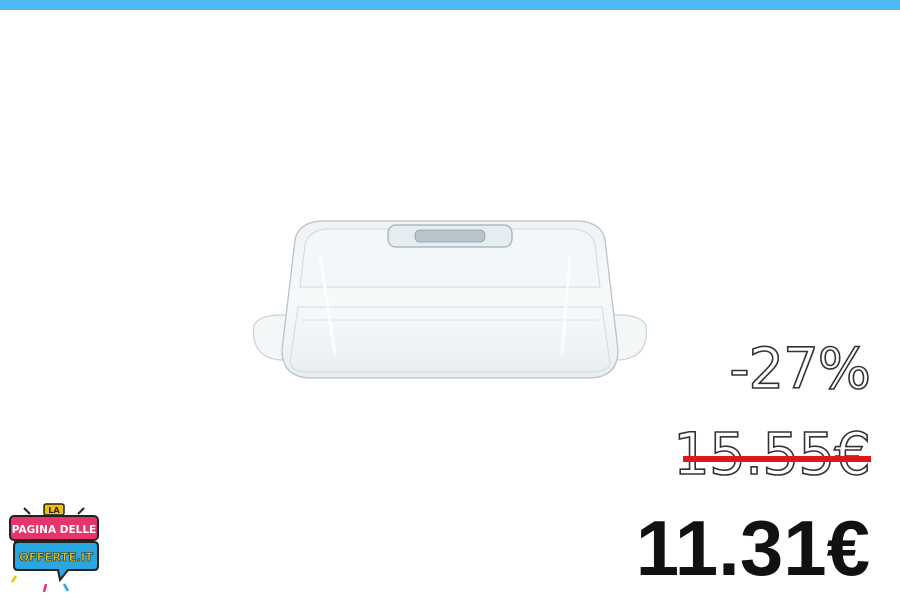 The image size is (900, 600). I want to click on old-price: 15.55€, so click(772, 454).